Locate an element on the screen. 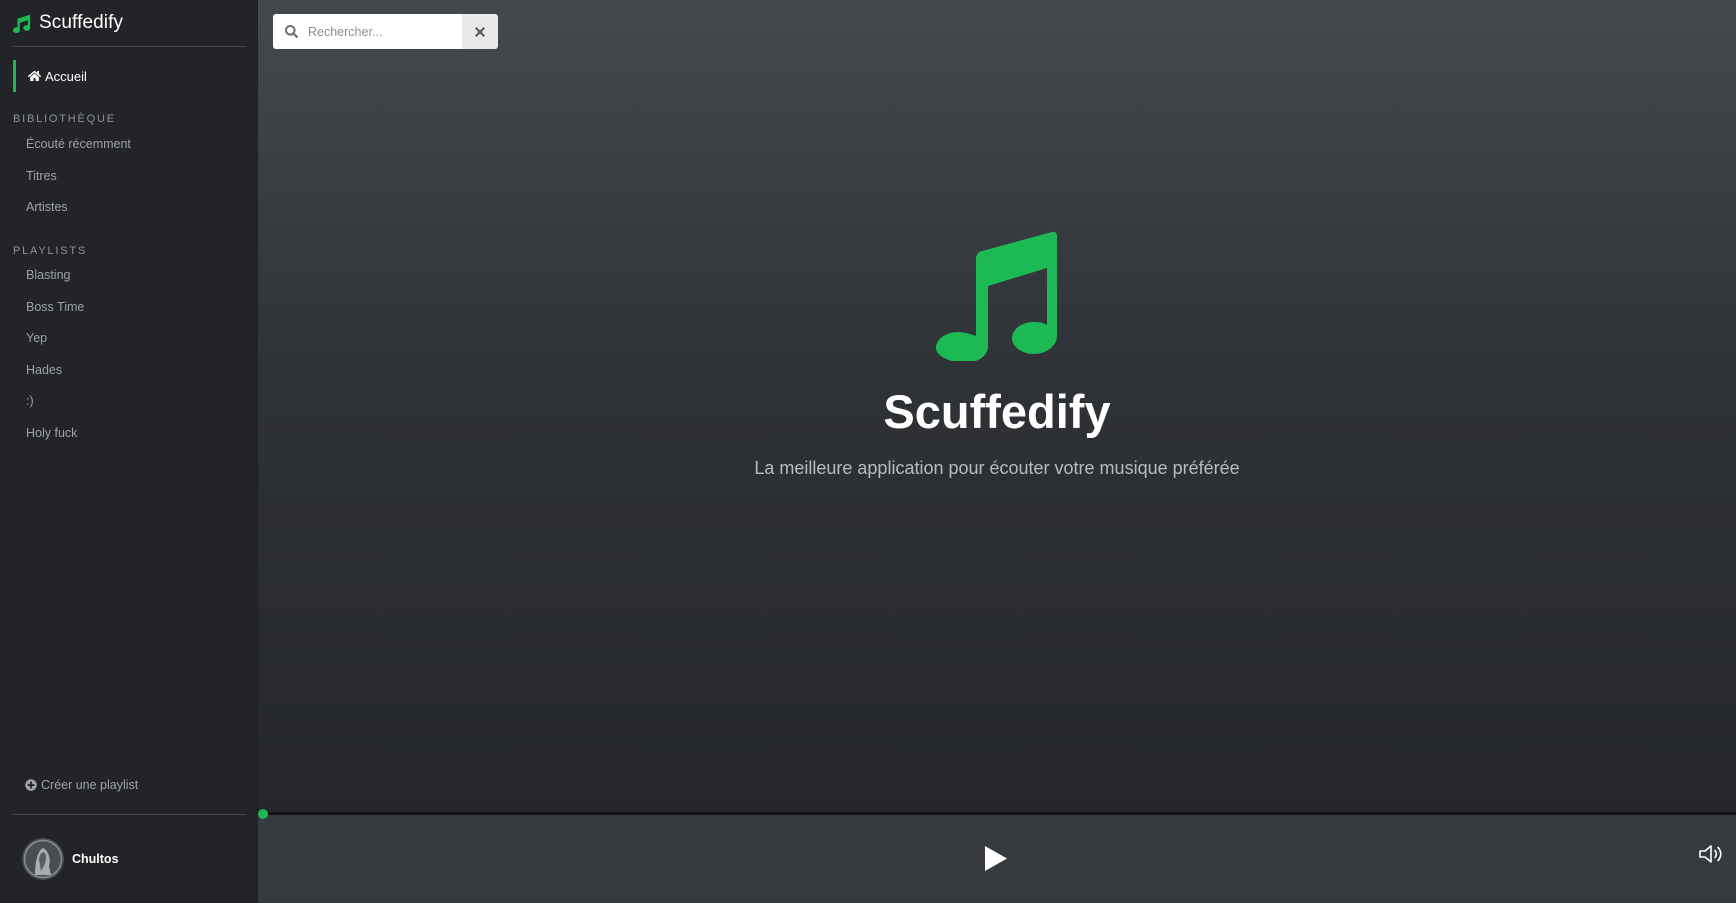 The width and height of the screenshot is (1736, 903). brand: Scuffedify is located at coordinates (129, 28).